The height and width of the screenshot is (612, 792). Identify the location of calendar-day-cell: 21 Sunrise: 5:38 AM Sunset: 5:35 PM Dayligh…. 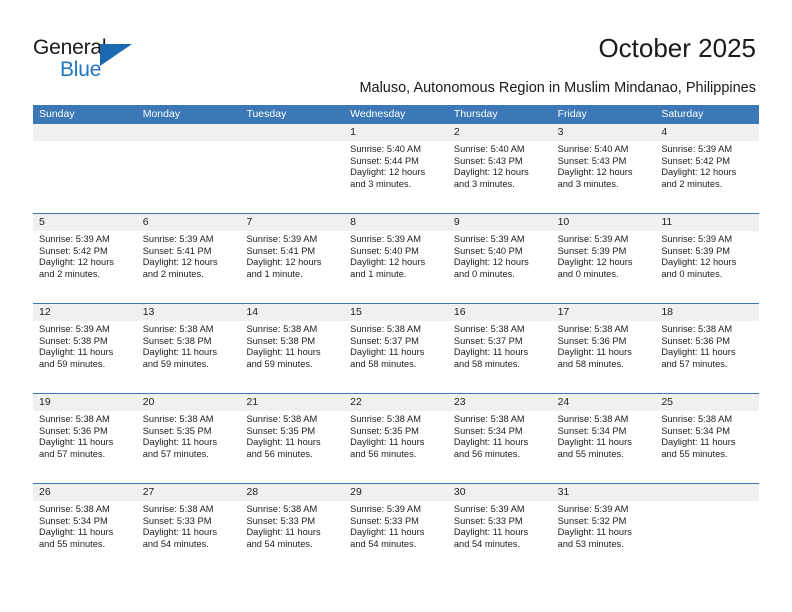
(292, 438).